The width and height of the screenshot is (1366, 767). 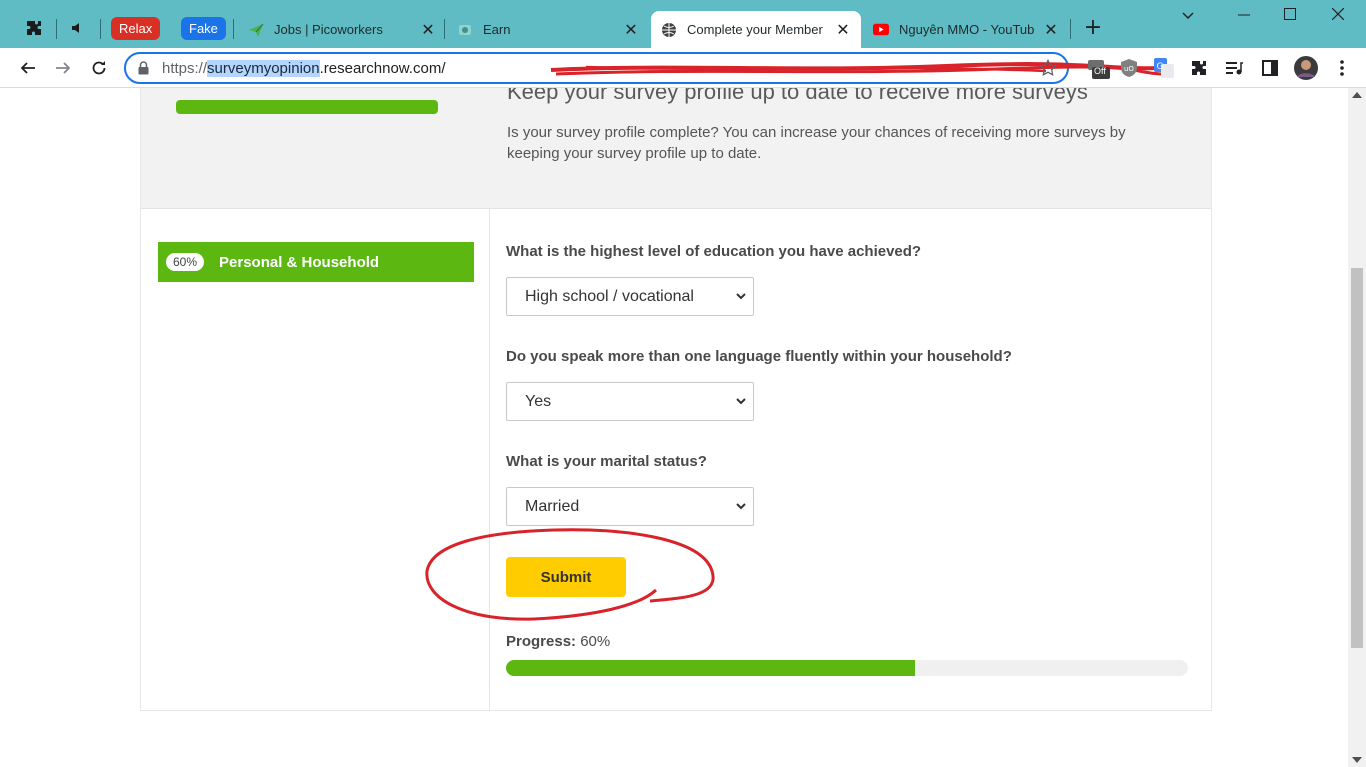 I want to click on paper-plane-icon, so click(x=256, y=30).